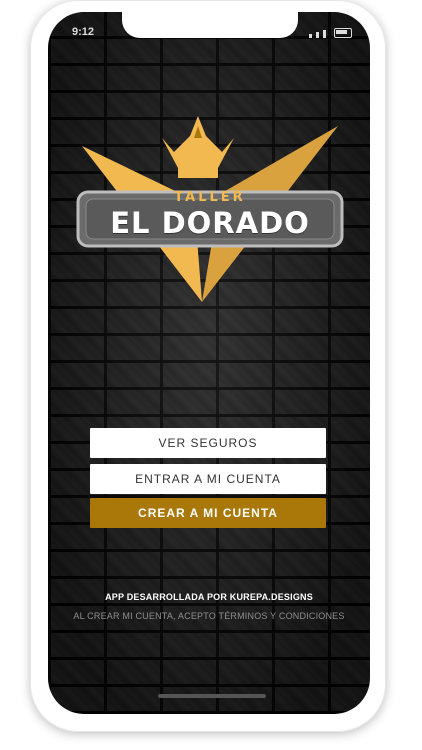  Describe the element at coordinates (212, 696) in the screenshot. I see `home-indicator` at that location.